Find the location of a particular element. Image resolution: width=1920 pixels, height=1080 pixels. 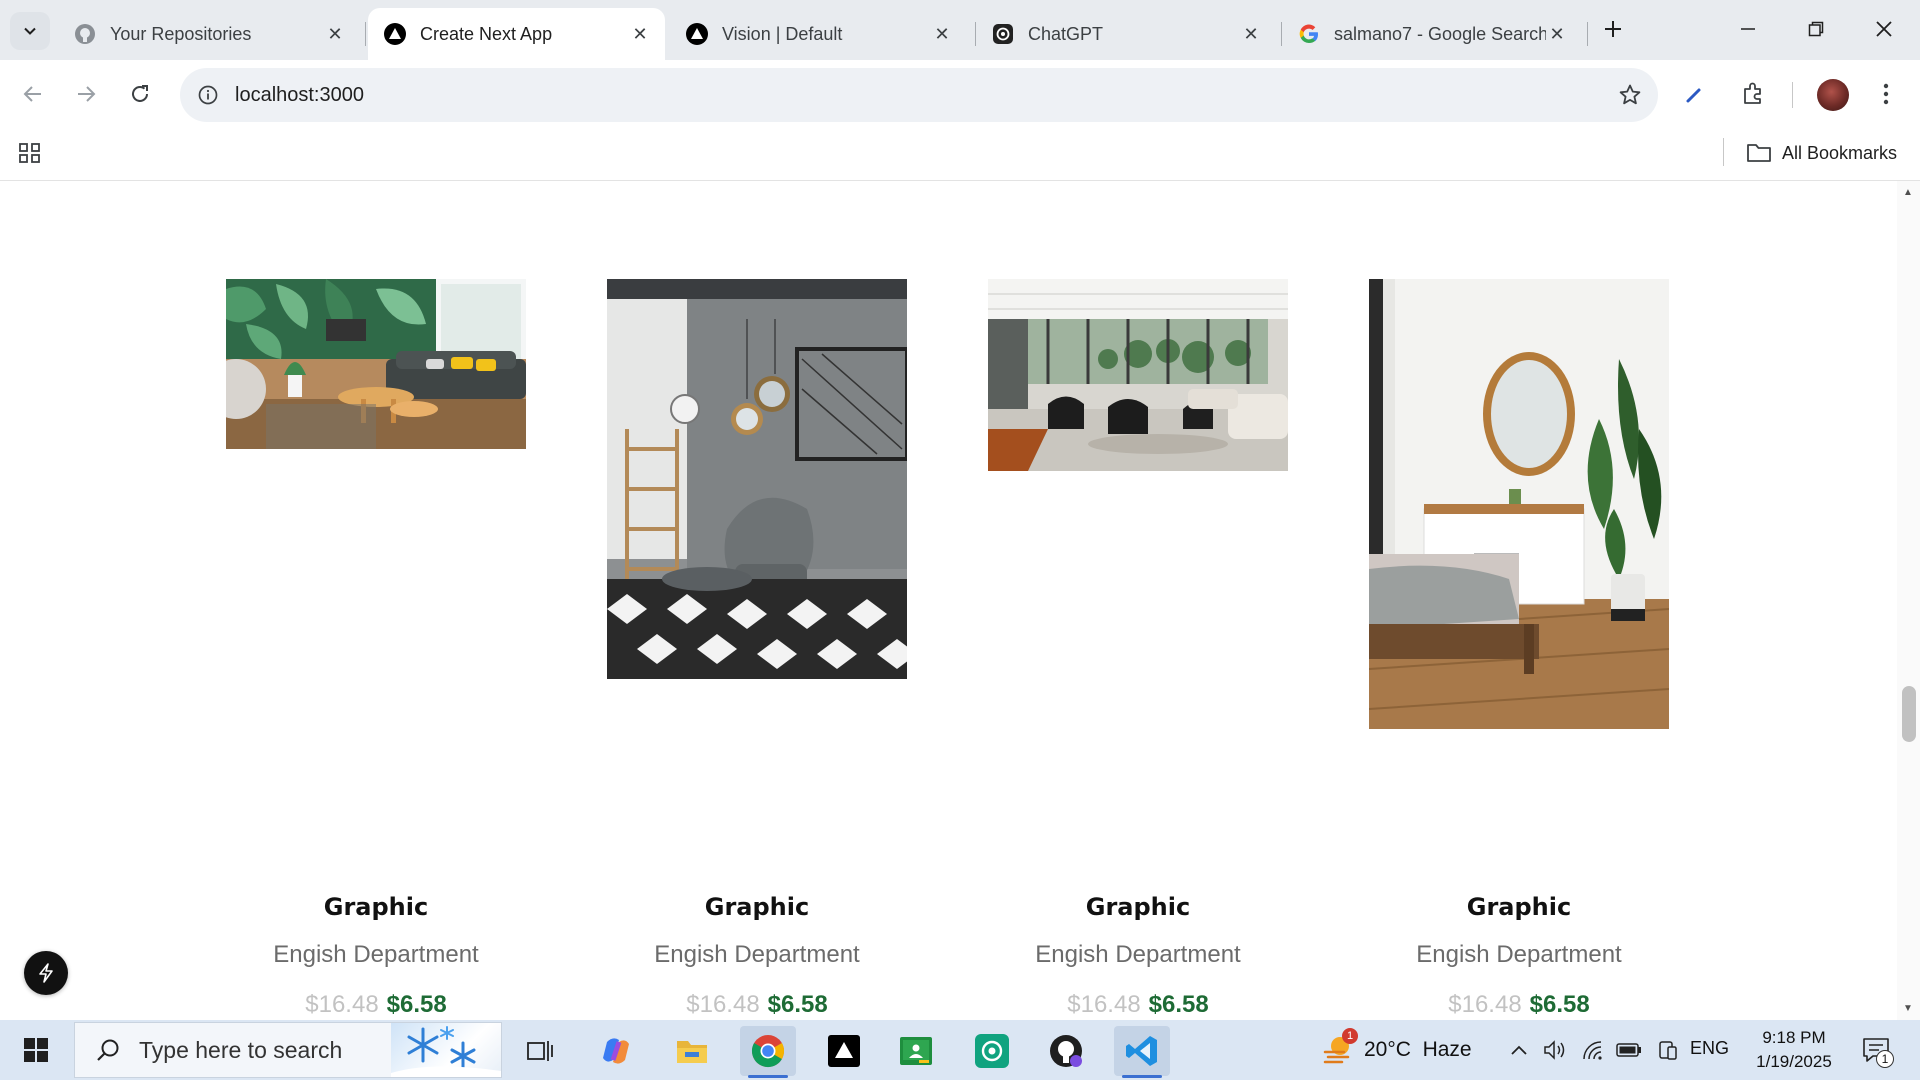

wifi-icon is located at coordinates (1593, 1050).